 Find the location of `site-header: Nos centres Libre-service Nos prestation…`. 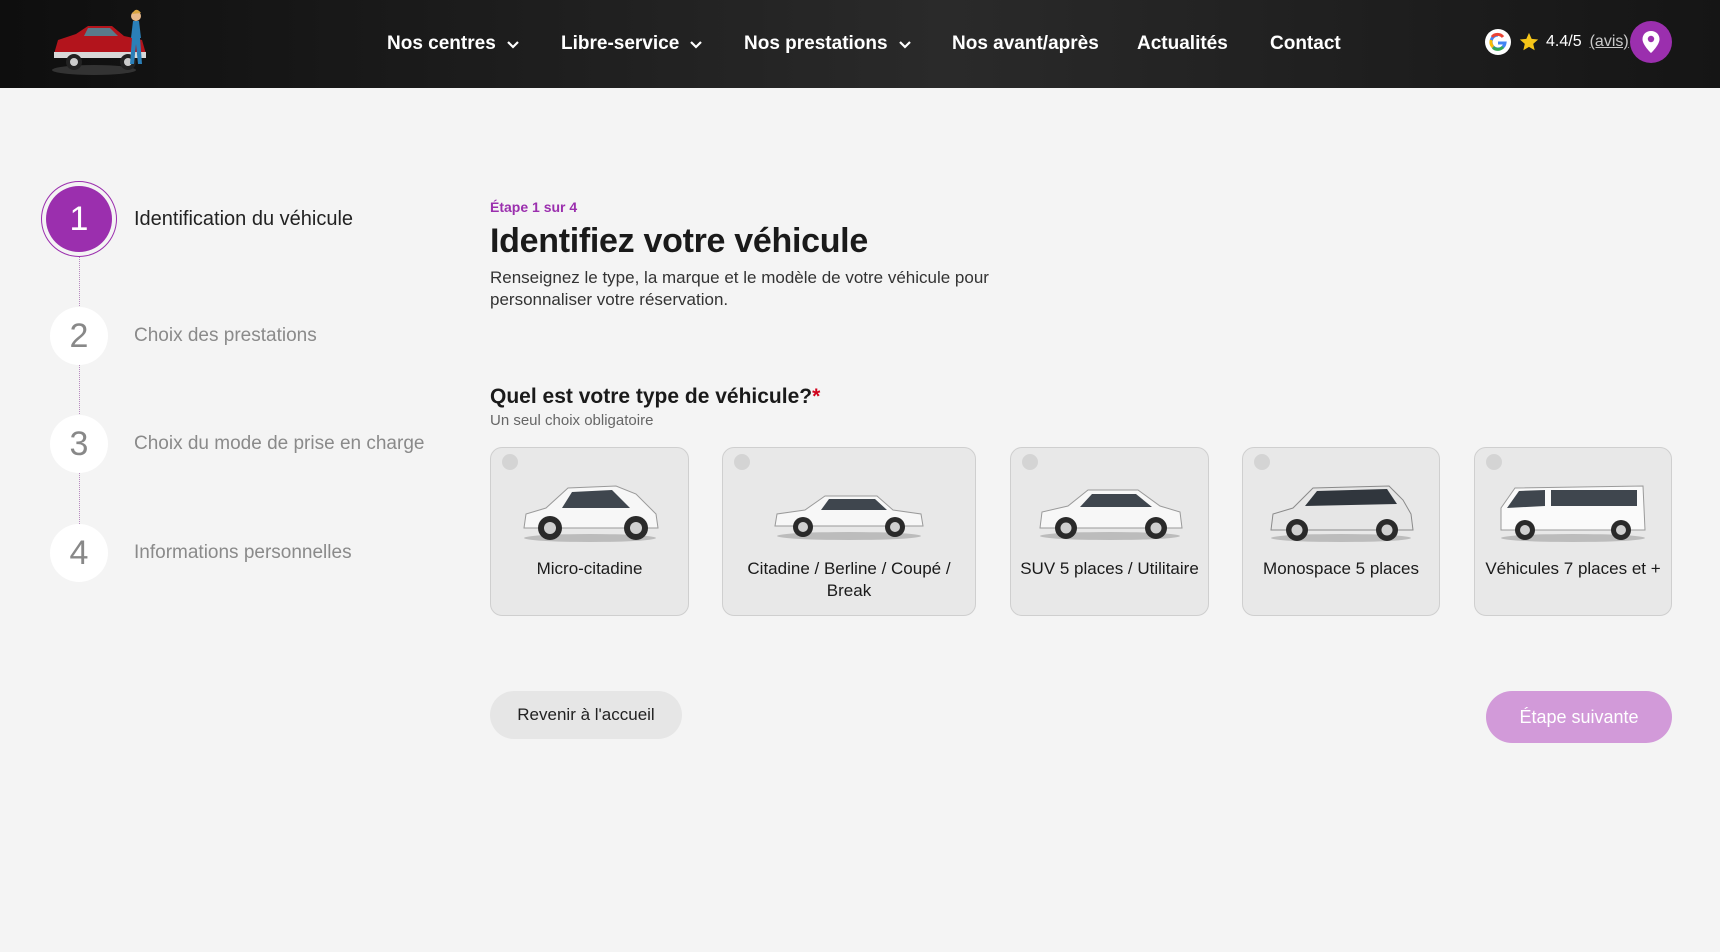

site-header: Nos centres Libre-service Nos prestation… is located at coordinates (860, 44).